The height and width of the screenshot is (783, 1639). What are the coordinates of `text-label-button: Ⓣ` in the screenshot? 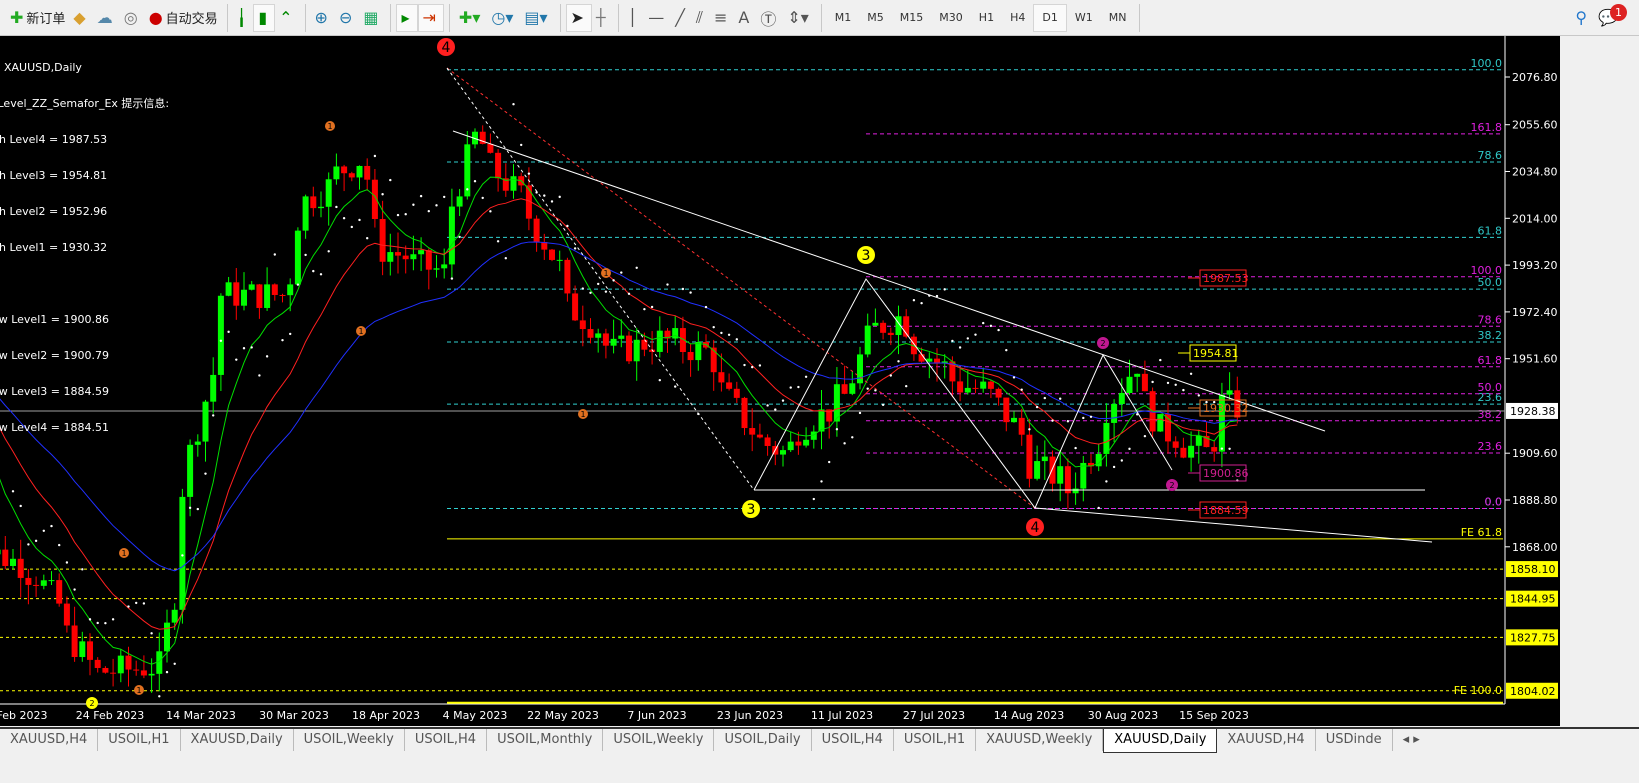 It's located at (769, 18).